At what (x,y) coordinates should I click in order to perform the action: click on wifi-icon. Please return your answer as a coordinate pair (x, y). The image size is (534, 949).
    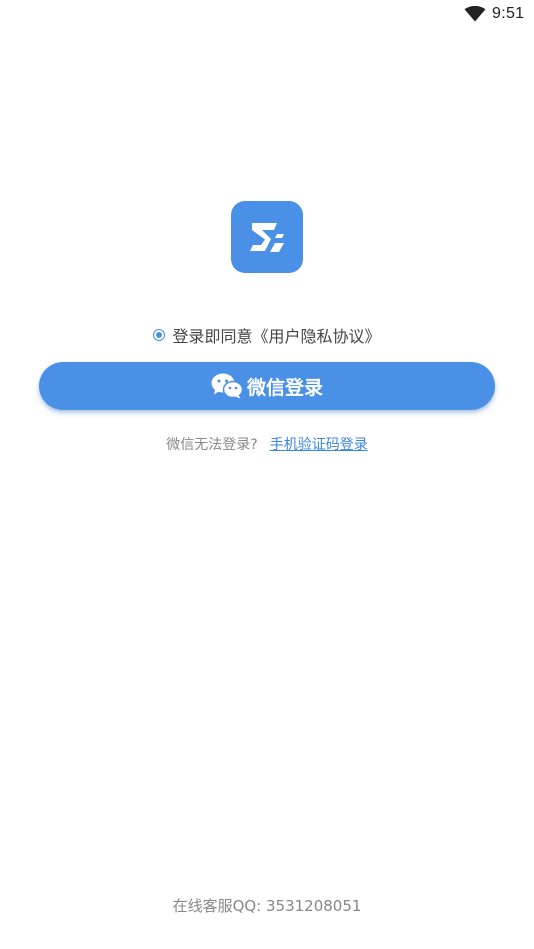
    Looking at the image, I should click on (475, 14).